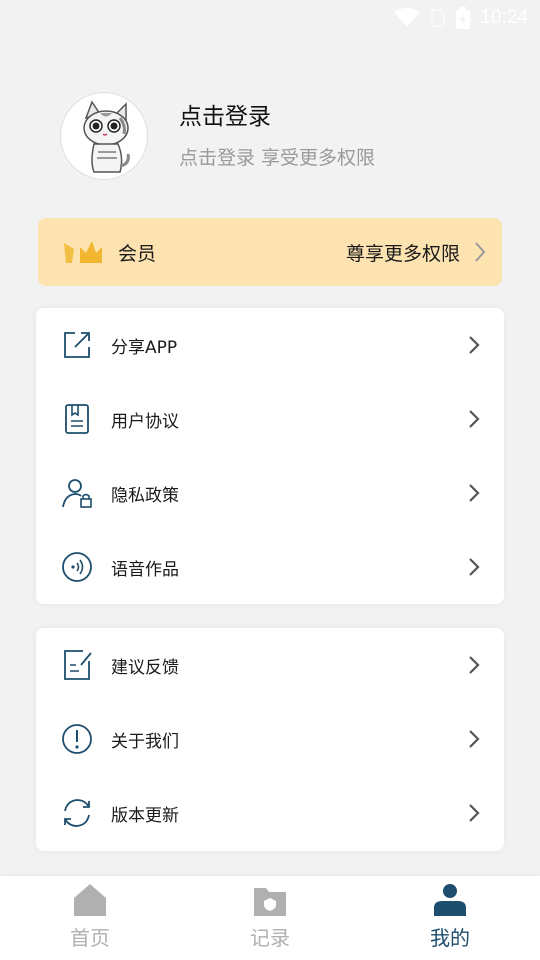  What do you see at coordinates (145, 421) in the screenshot?
I see `menu-item-label: 用户协议` at bounding box center [145, 421].